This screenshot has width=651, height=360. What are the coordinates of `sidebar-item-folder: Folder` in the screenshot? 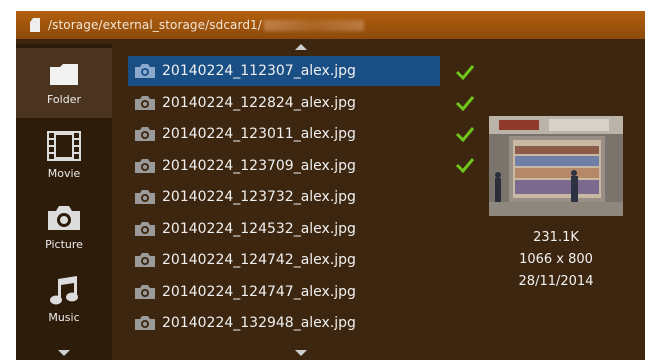 It's located at (64, 83).